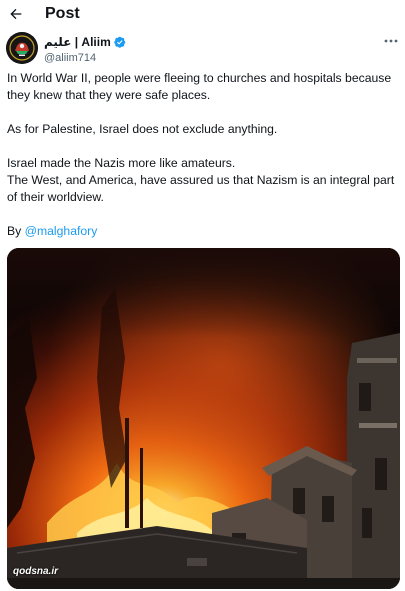 This screenshot has height=591, width=405. I want to click on avatar, so click(22, 48).